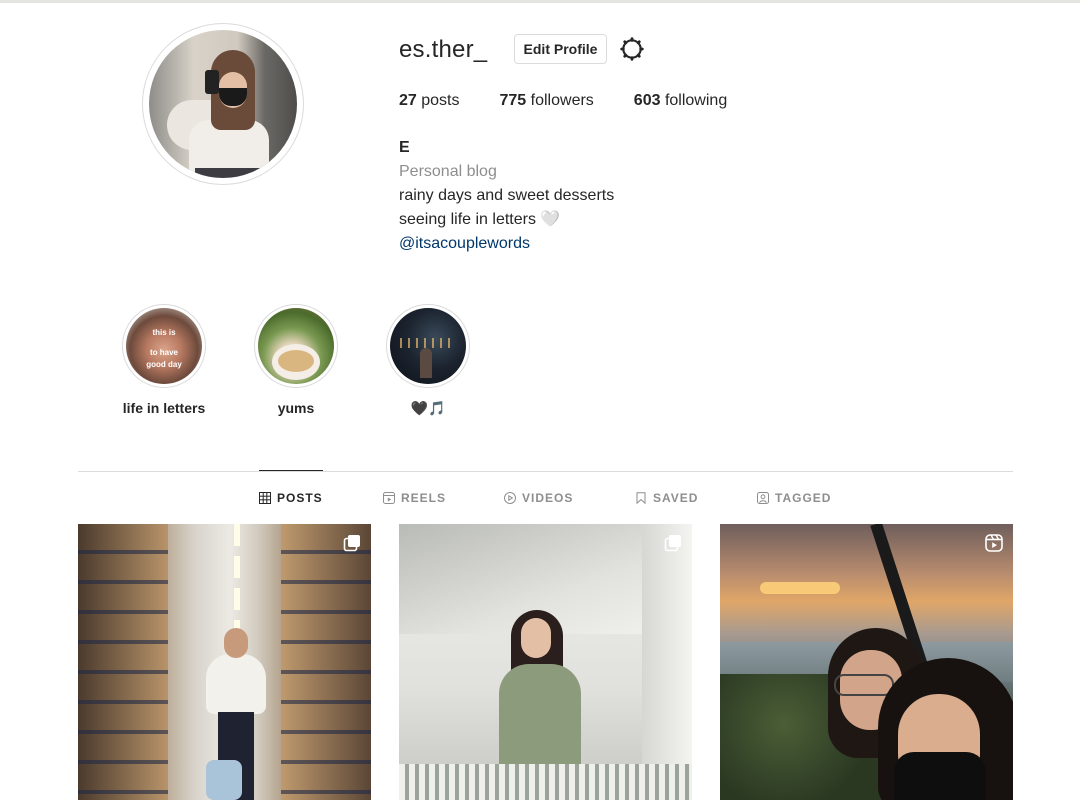  Describe the element at coordinates (803, 498) in the screenshot. I see `tab-label: TAGGED` at that location.